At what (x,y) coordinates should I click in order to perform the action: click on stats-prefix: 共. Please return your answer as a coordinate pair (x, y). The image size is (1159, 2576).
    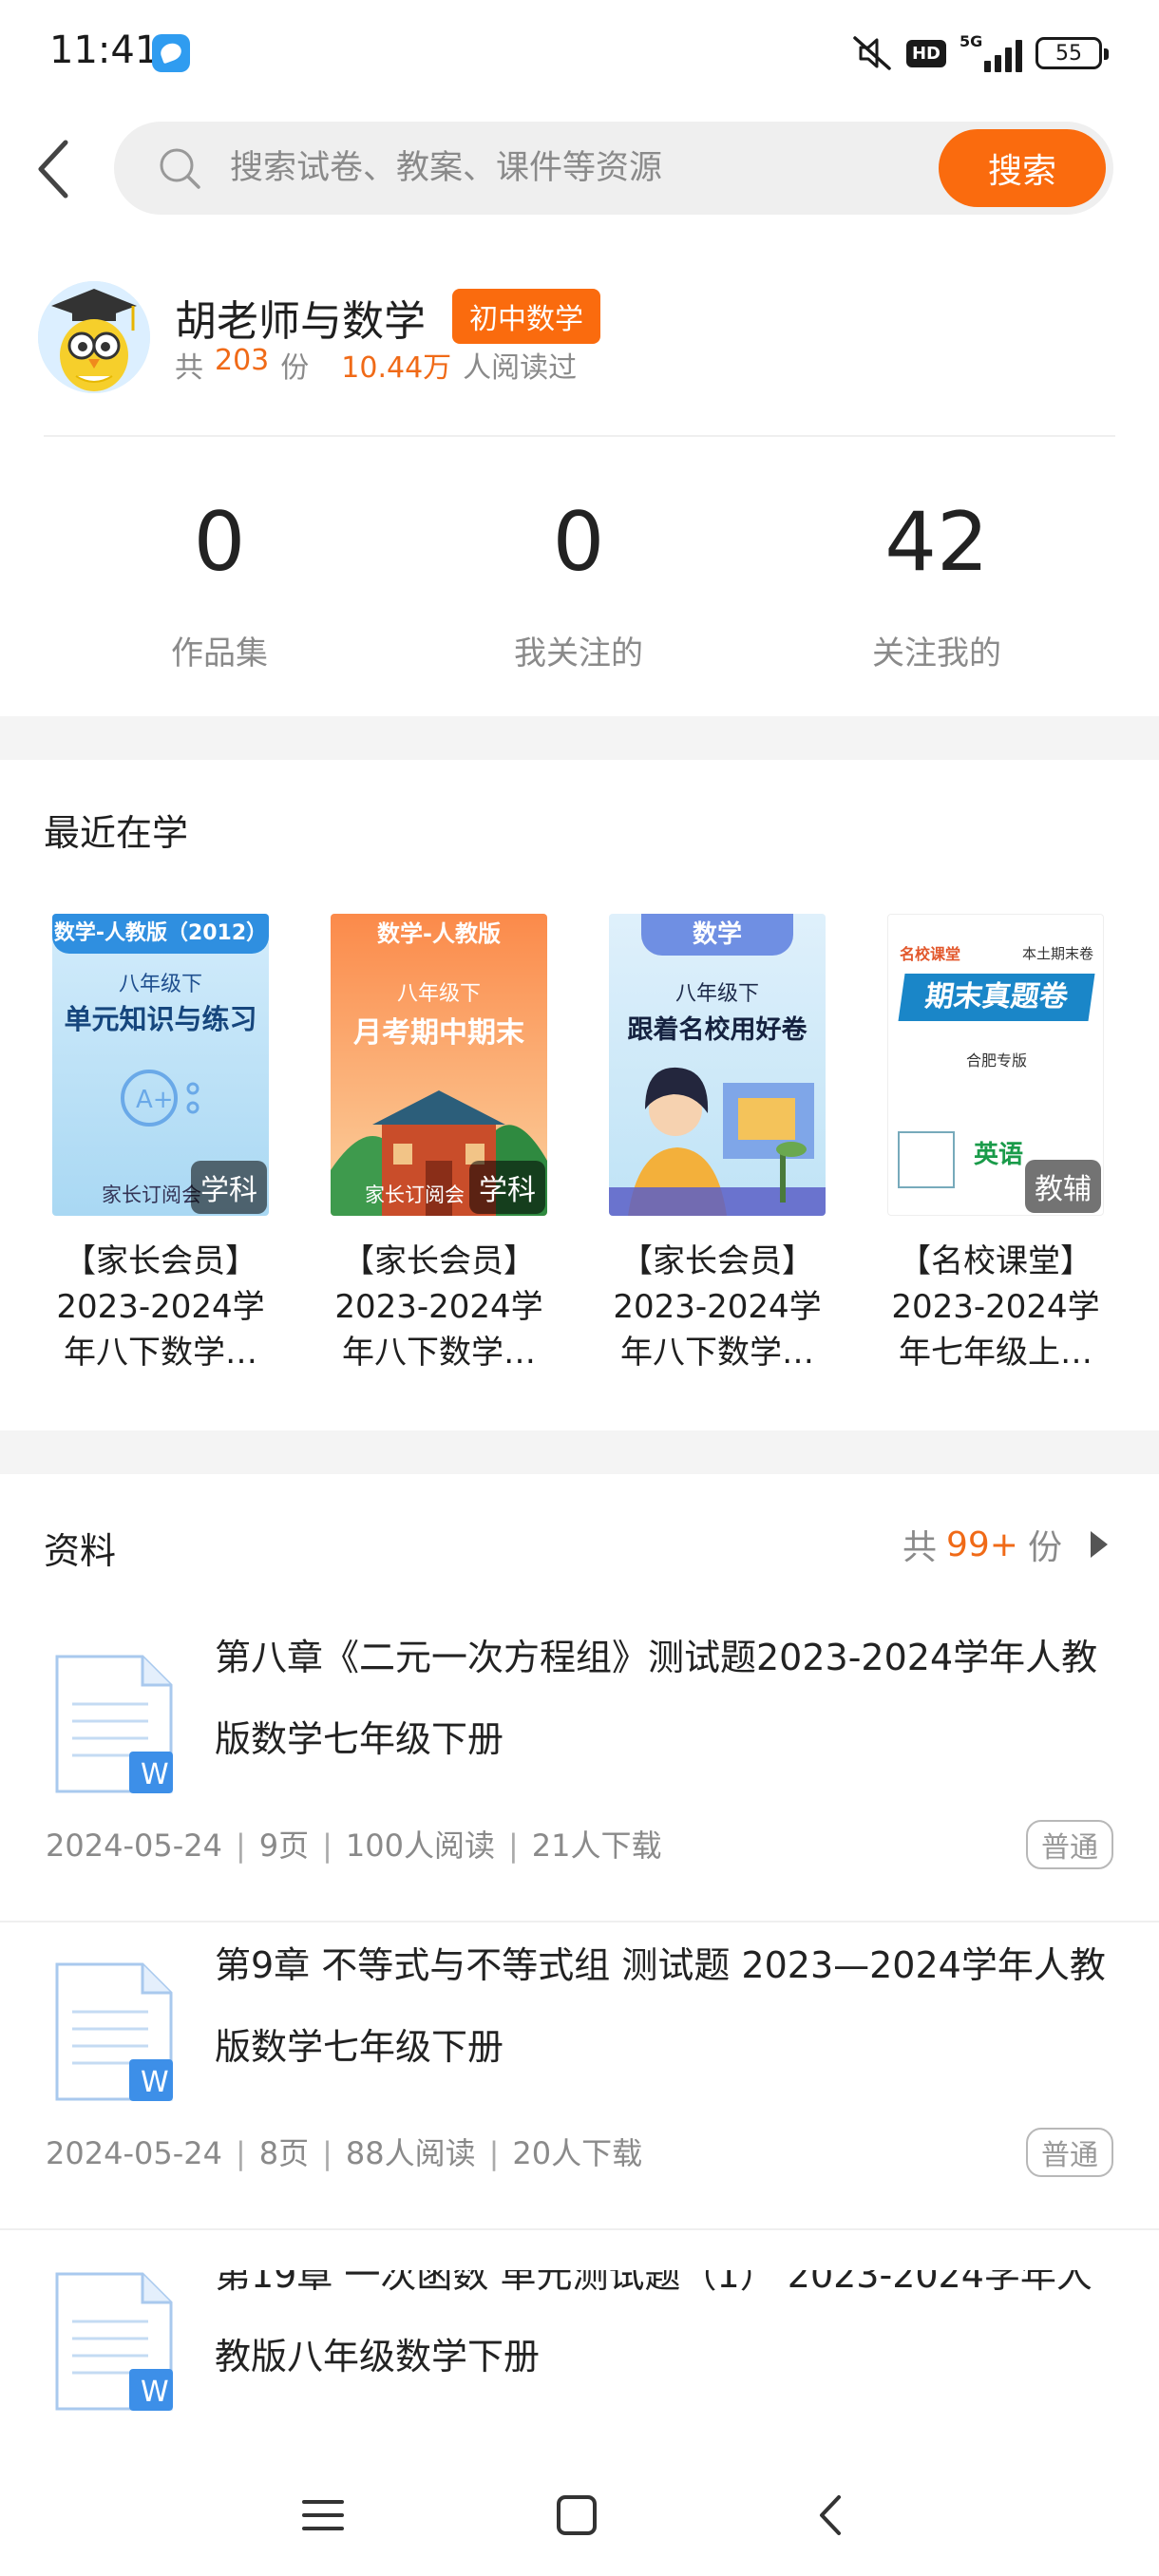
    Looking at the image, I should click on (189, 368).